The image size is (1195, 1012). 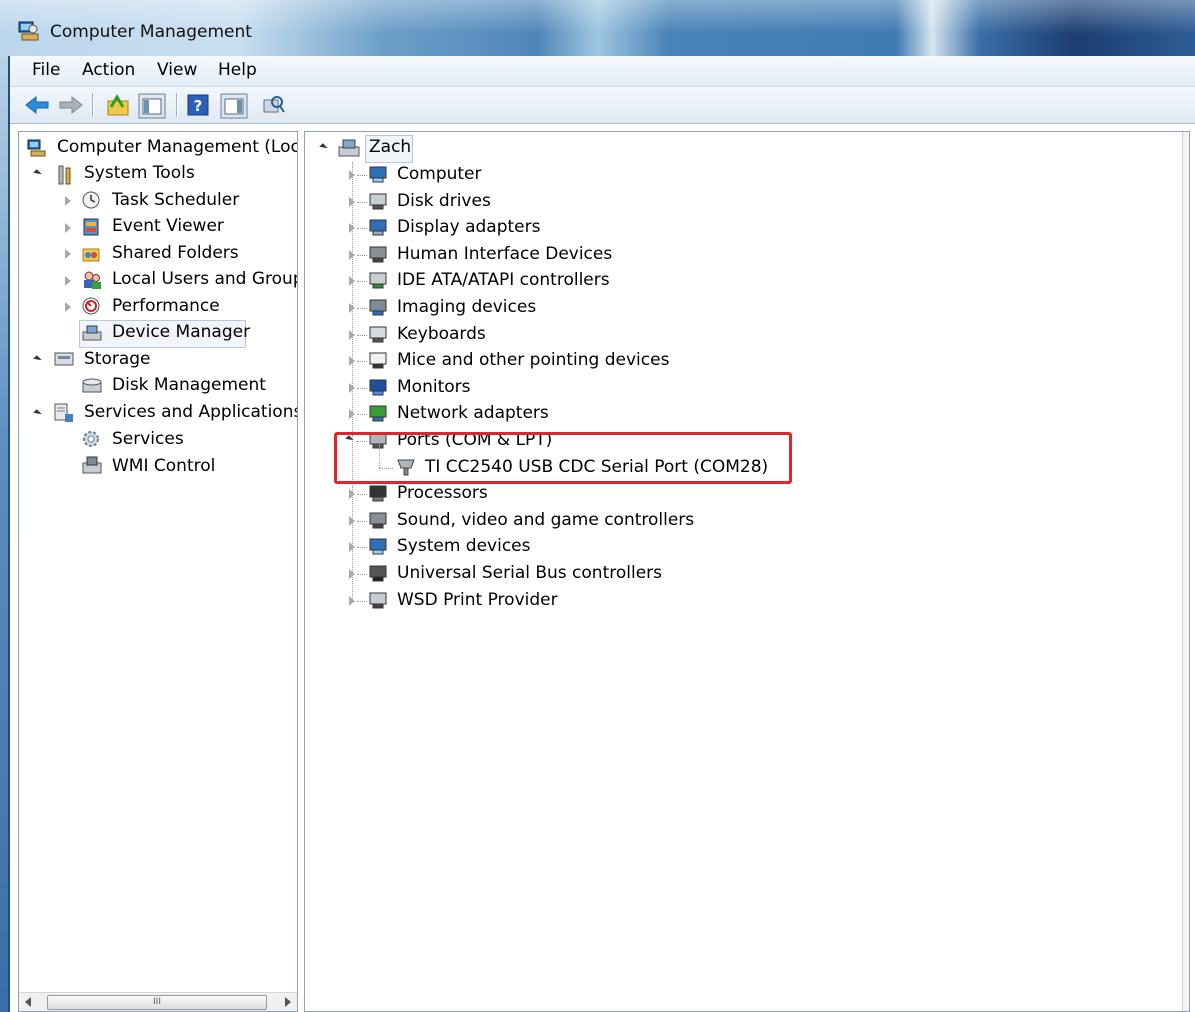 What do you see at coordinates (148, 439) in the screenshot?
I see `tree-item-services: Services` at bounding box center [148, 439].